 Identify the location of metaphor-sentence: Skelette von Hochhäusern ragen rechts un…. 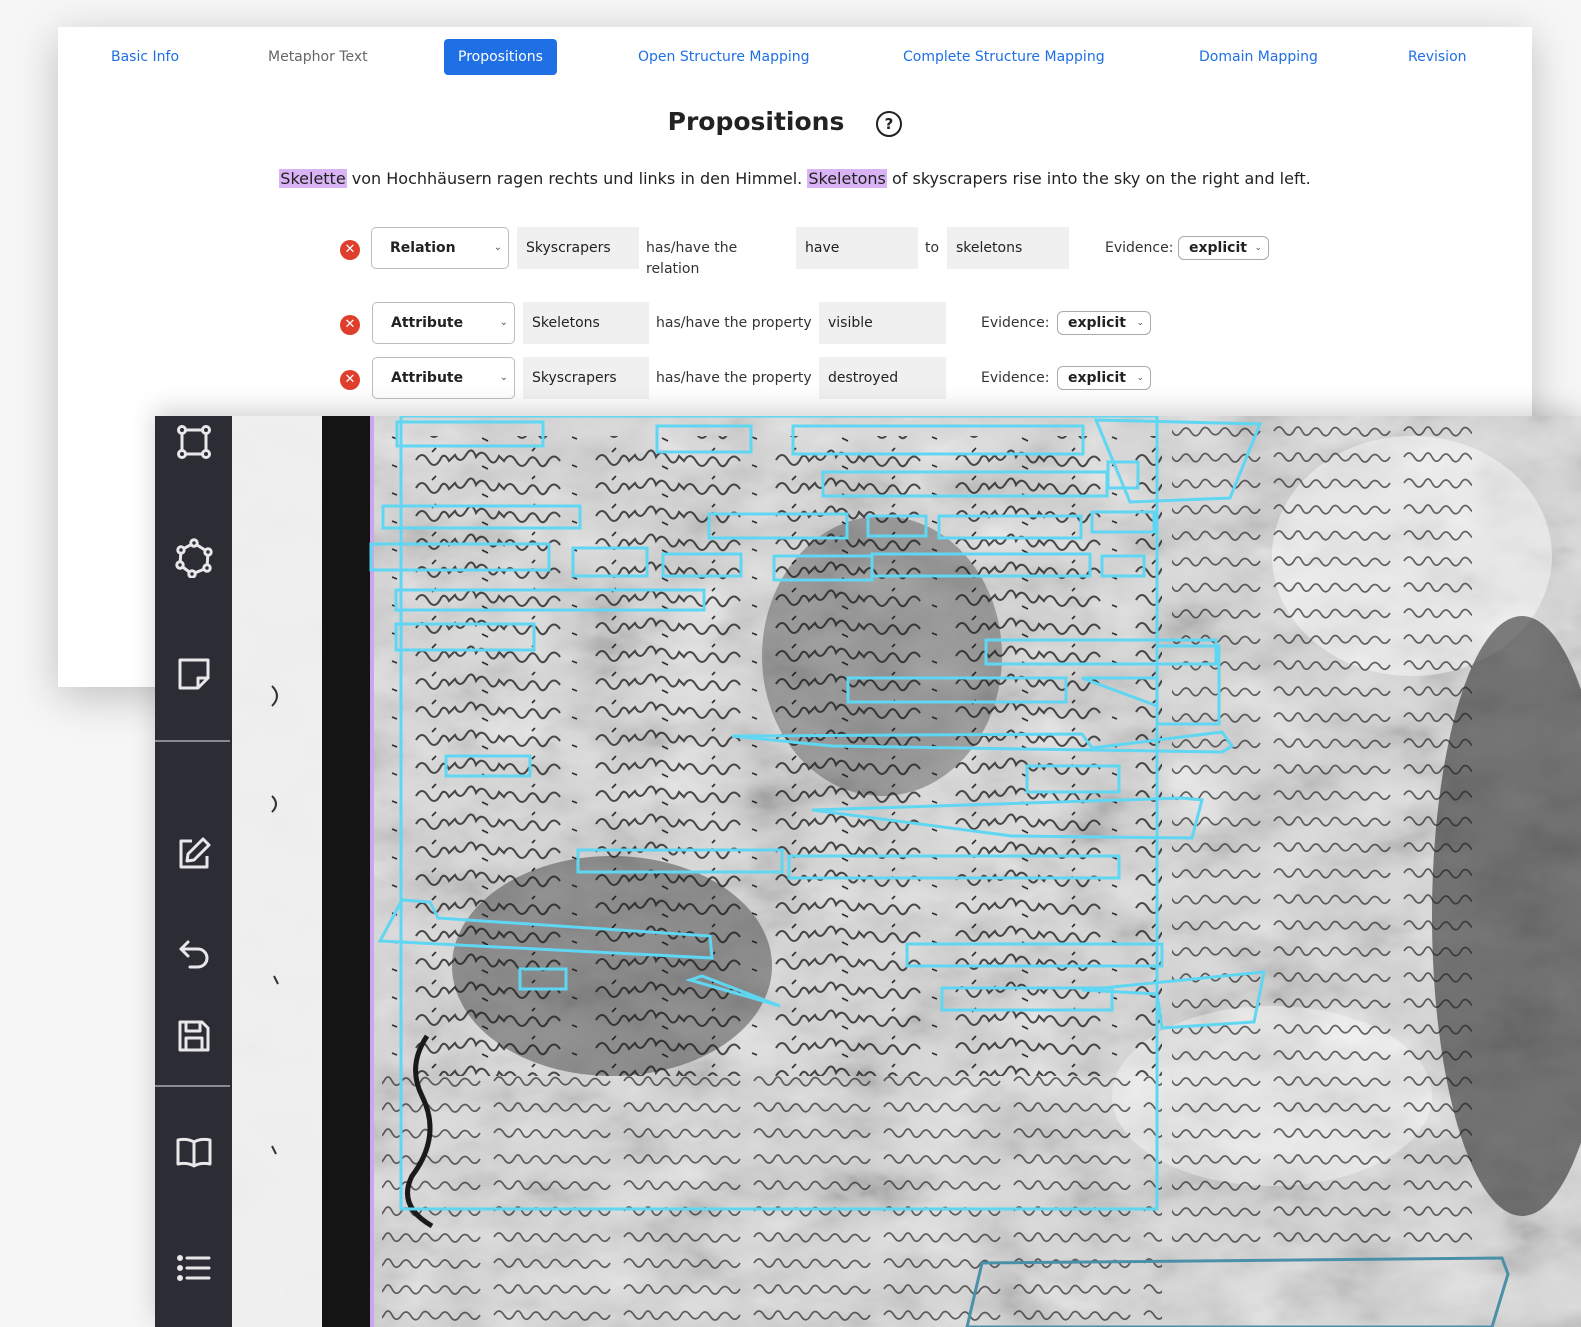
(795, 178).